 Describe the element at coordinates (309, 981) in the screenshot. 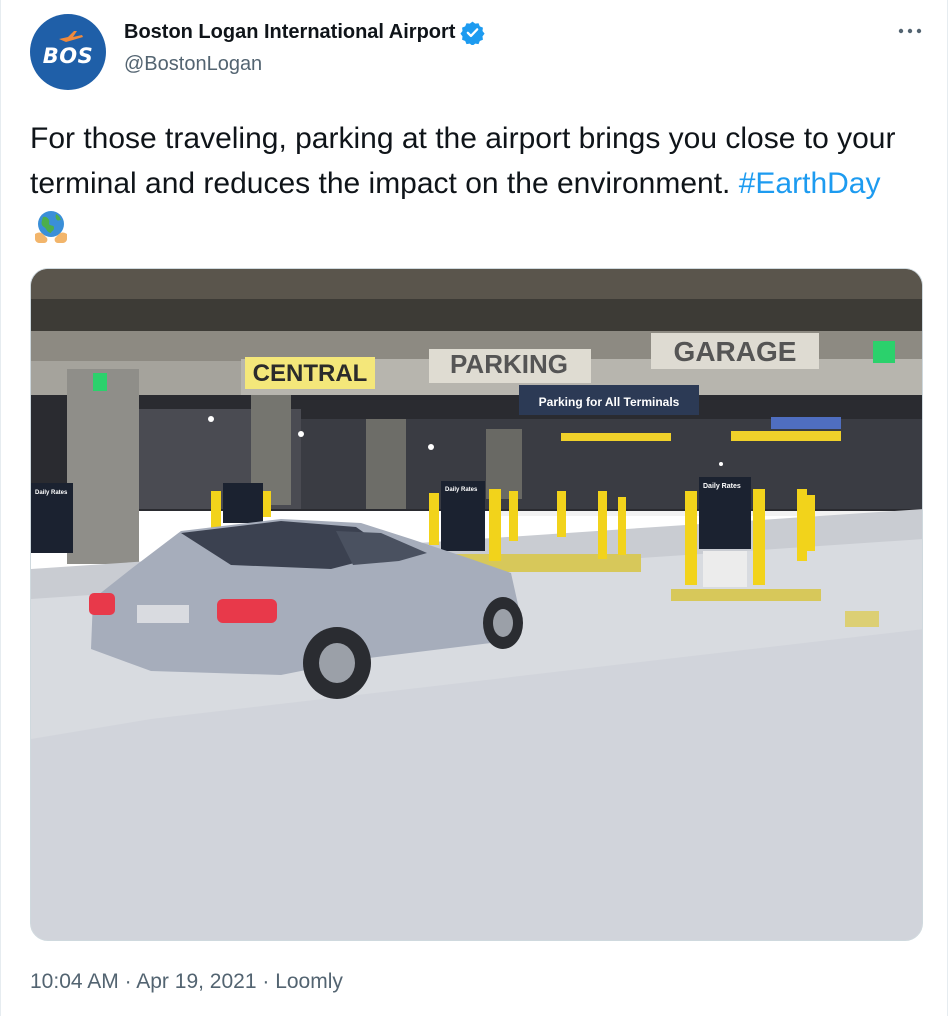

I see `tweet-source: Loomly` at that location.